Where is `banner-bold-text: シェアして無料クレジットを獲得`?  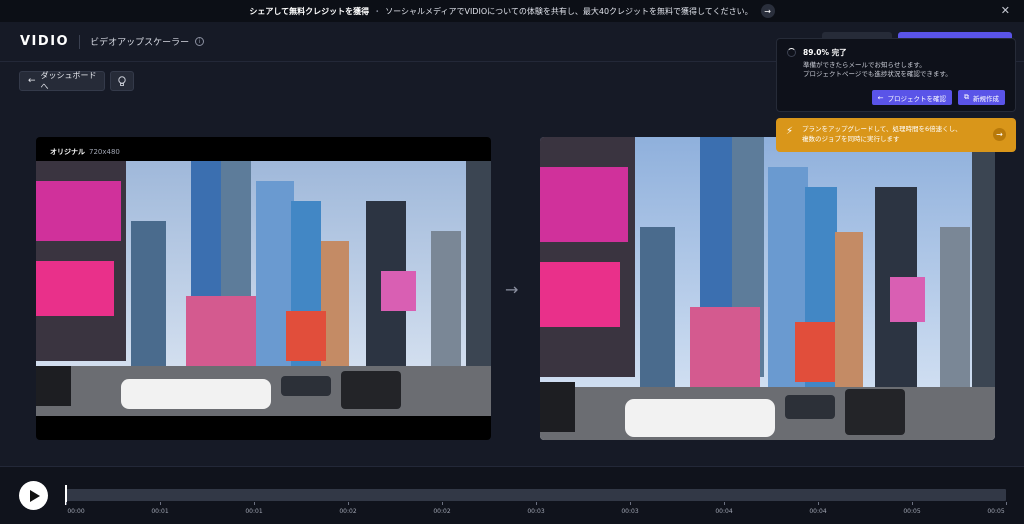
banner-bold-text: シェアして無料クレジットを獲得 is located at coordinates (309, 11).